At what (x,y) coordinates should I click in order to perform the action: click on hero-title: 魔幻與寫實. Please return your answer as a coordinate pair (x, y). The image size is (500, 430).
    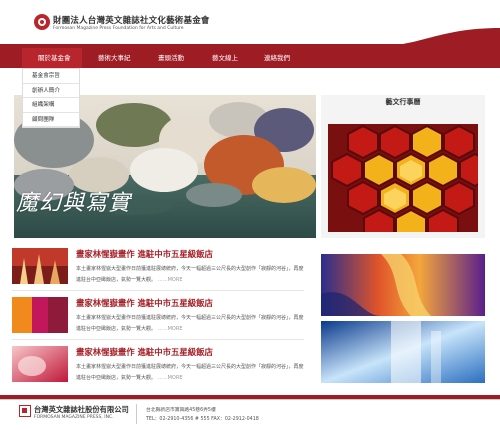
    Looking at the image, I should click on (74, 203).